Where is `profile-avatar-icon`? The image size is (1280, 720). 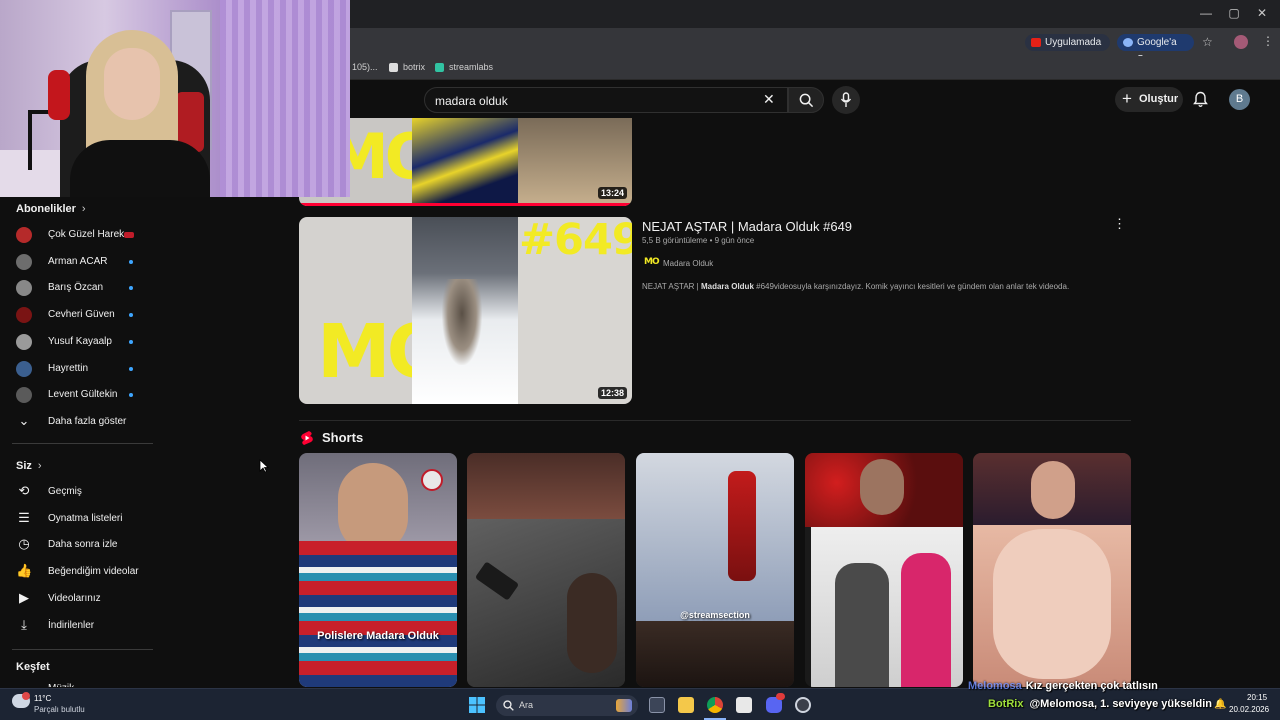
profile-avatar-icon is located at coordinates (1241, 42).